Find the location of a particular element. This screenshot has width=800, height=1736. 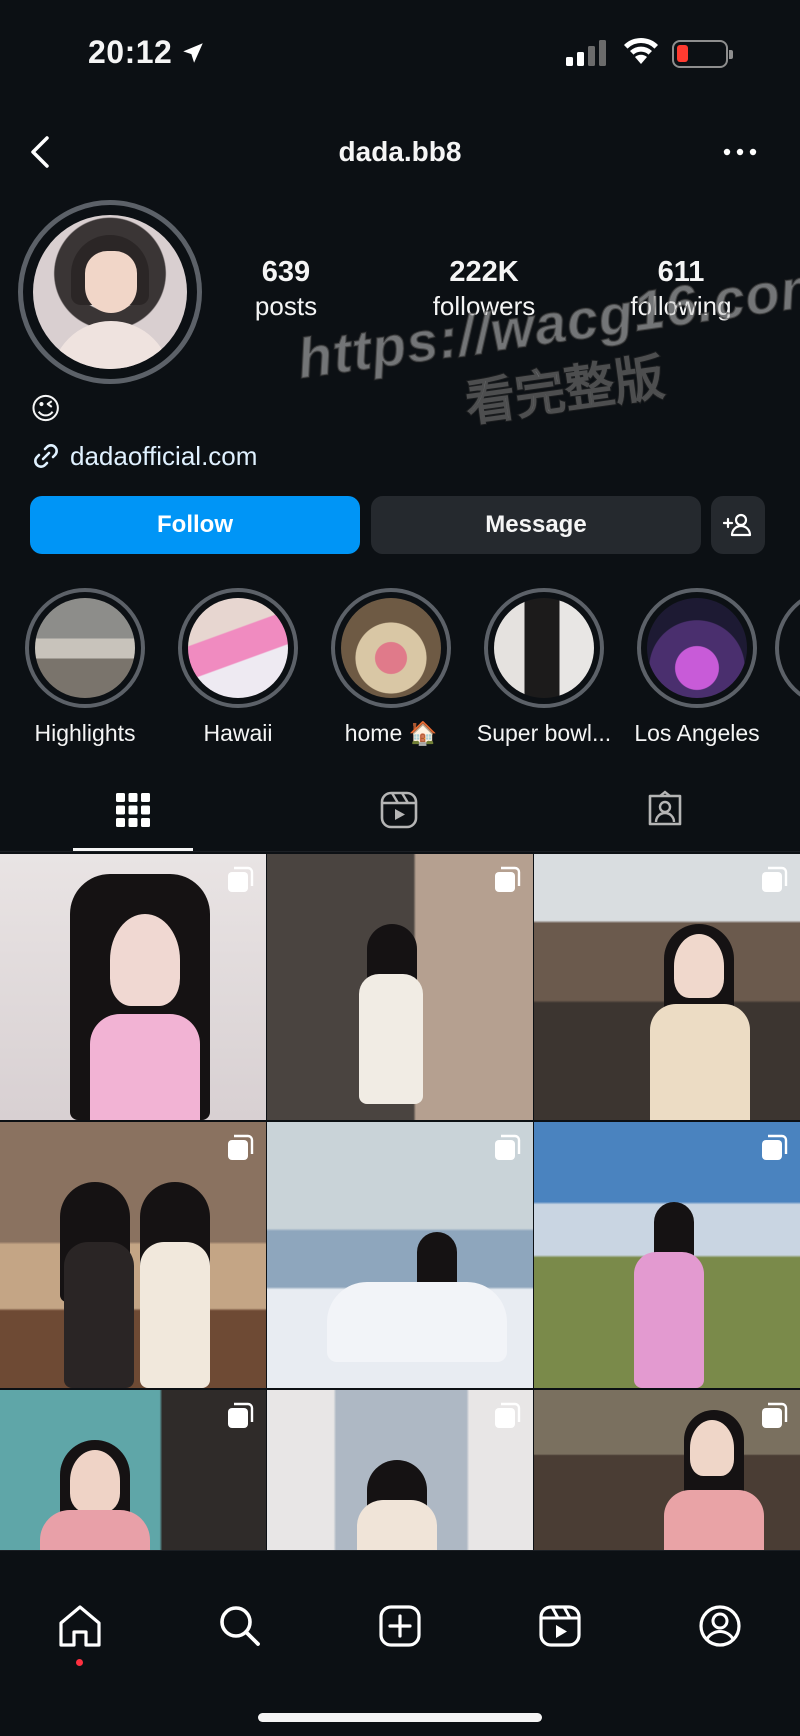

profile-tabs is located at coordinates (400, 815).